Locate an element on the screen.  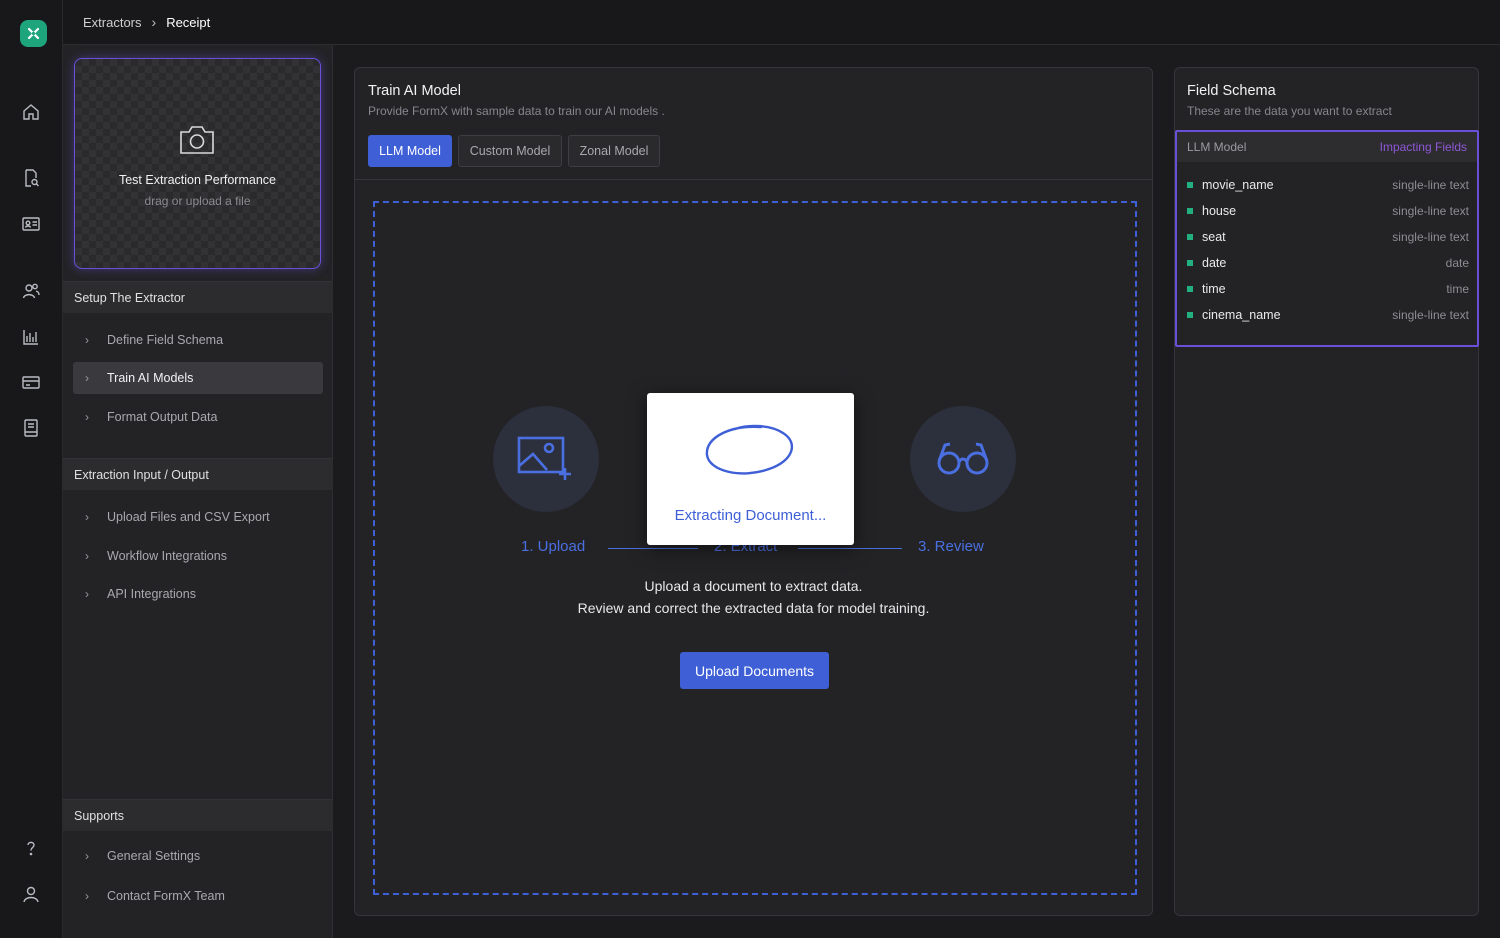
nav-label: Train AI Models is located at coordinates (150, 378).